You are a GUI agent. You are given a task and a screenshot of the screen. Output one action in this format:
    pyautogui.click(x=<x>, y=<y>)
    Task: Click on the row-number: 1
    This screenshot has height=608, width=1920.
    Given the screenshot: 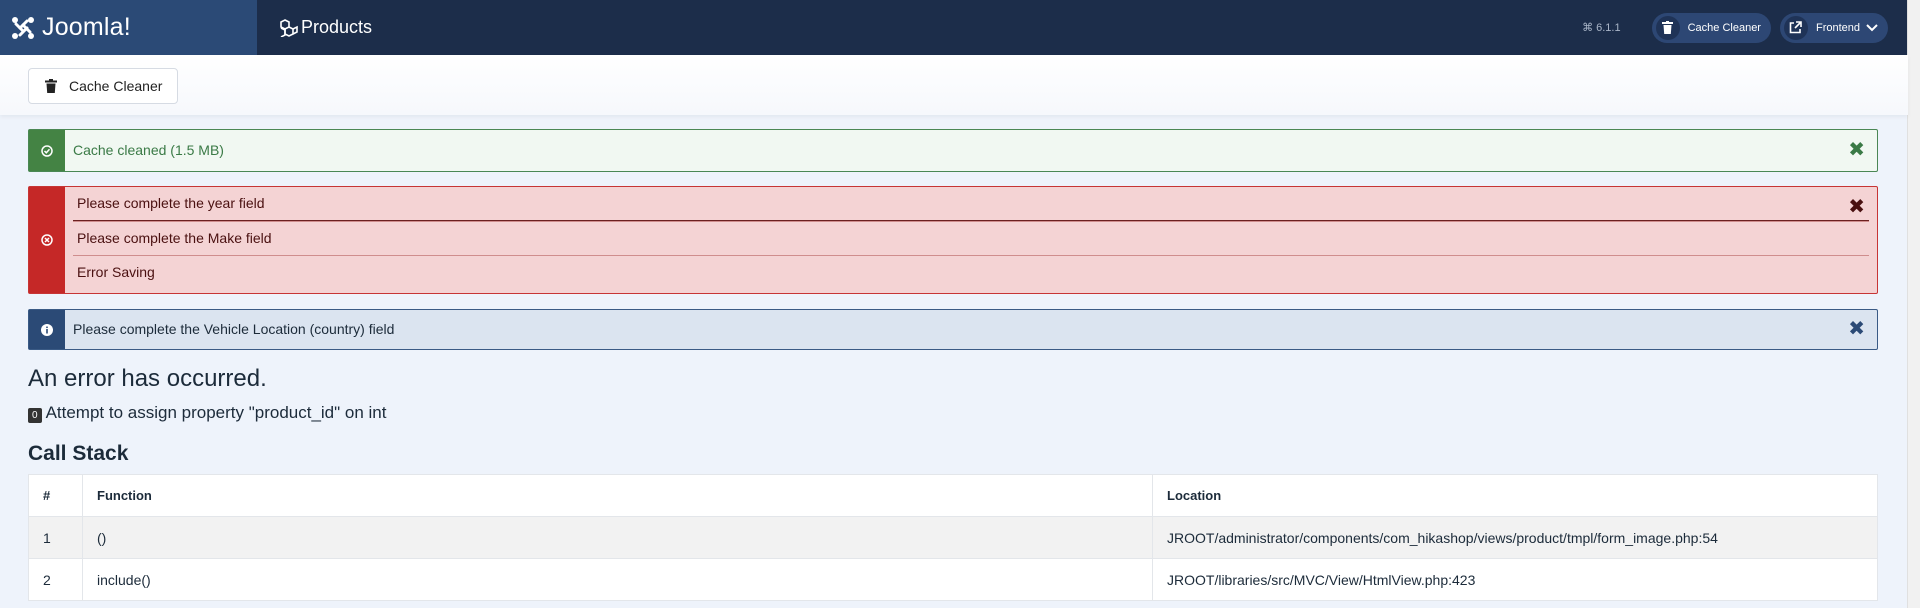 What is the action you would take?
    pyautogui.click(x=55, y=537)
    